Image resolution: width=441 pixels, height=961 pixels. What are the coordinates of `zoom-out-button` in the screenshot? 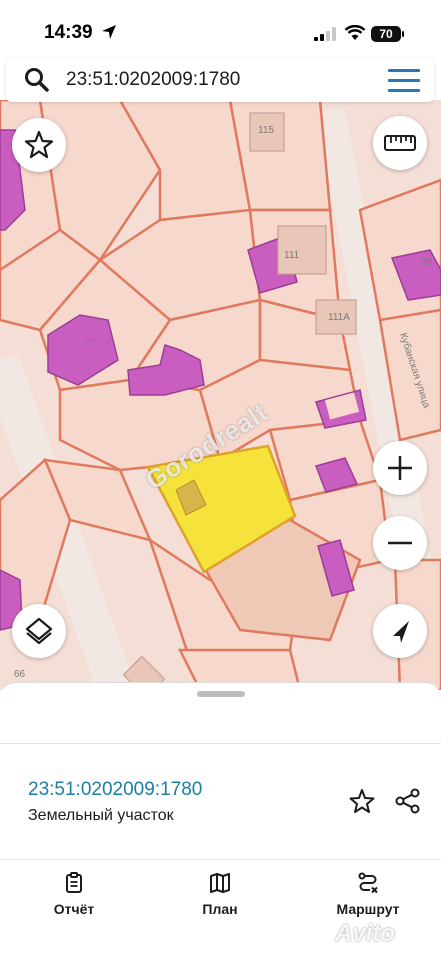 It's located at (400, 543).